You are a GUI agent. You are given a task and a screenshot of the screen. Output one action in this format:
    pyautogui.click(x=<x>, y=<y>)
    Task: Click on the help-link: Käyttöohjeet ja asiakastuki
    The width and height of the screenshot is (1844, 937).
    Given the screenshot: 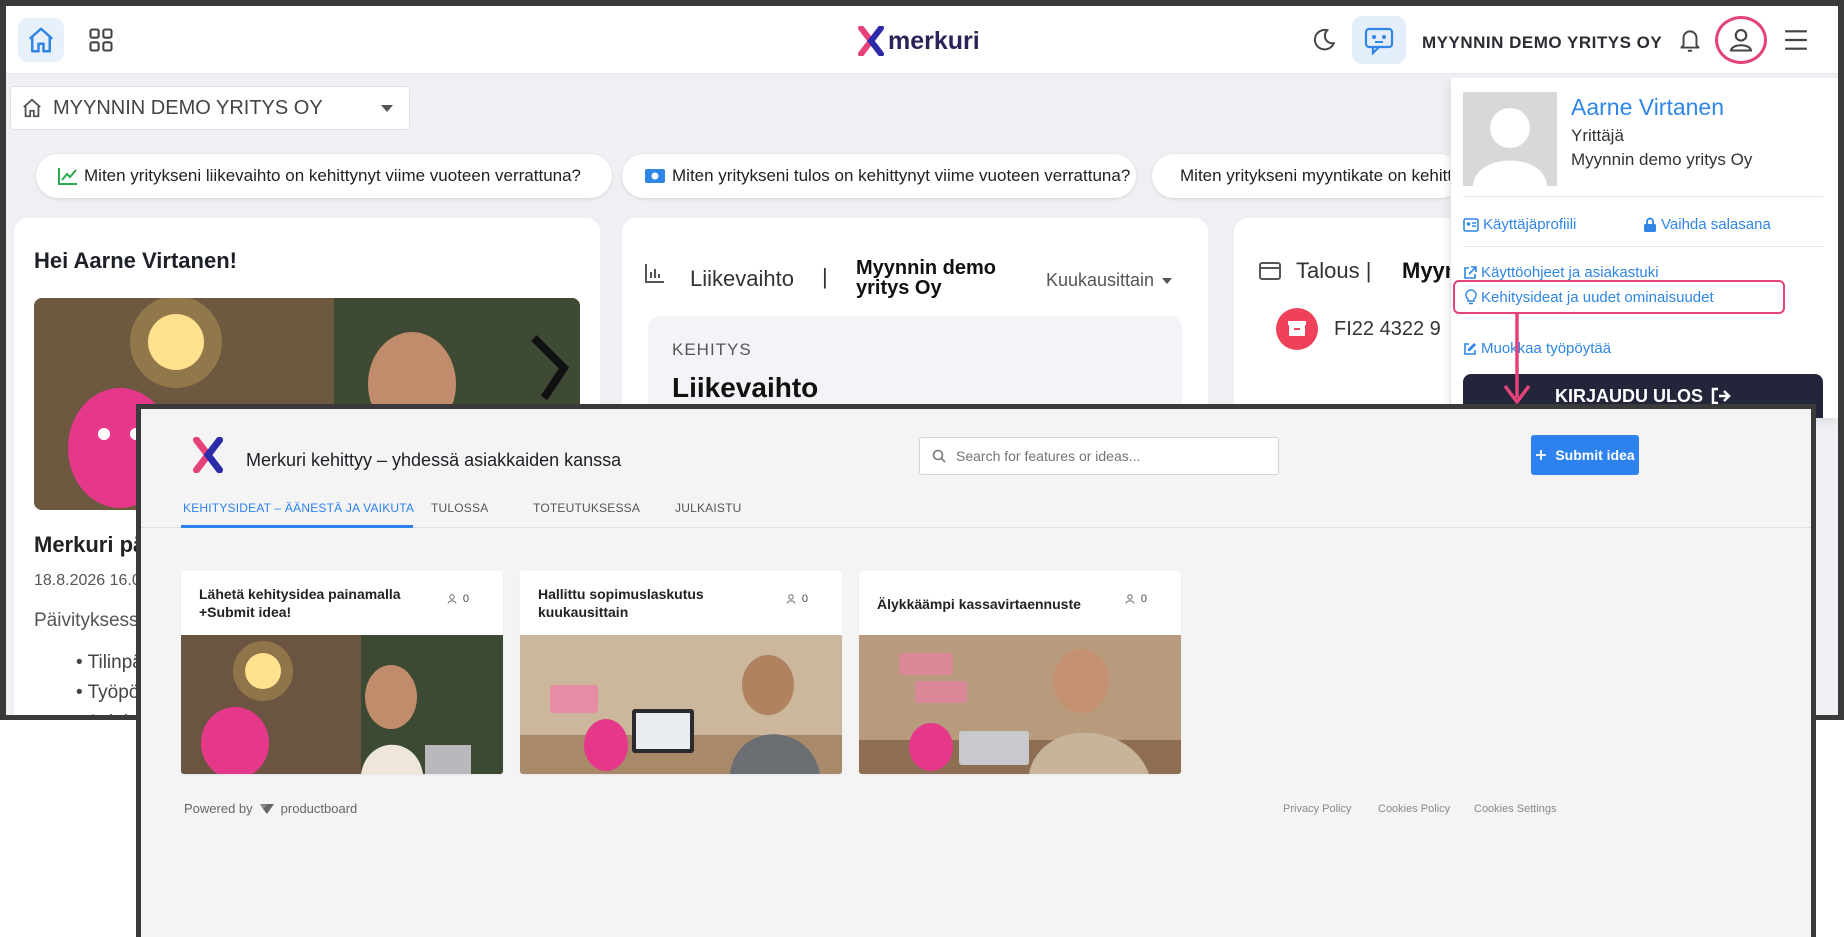 What is the action you would take?
    pyautogui.click(x=1561, y=272)
    